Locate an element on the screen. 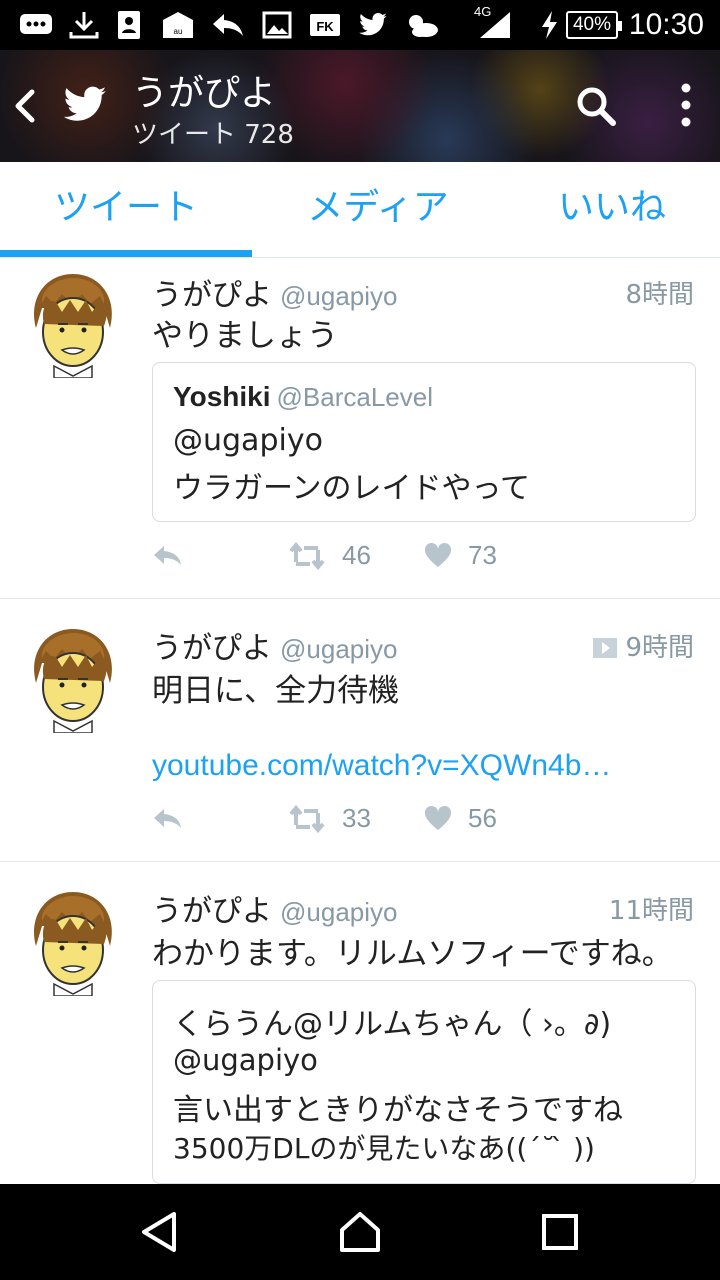  tweet-timestamp: 9時間 is located at coordinates (643, 645).